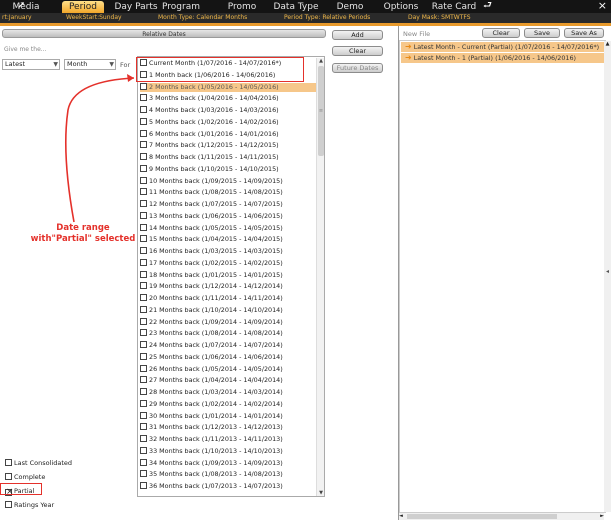 The image size is (611, 520). I want to click on menu-program: Program, so click(181, 7).